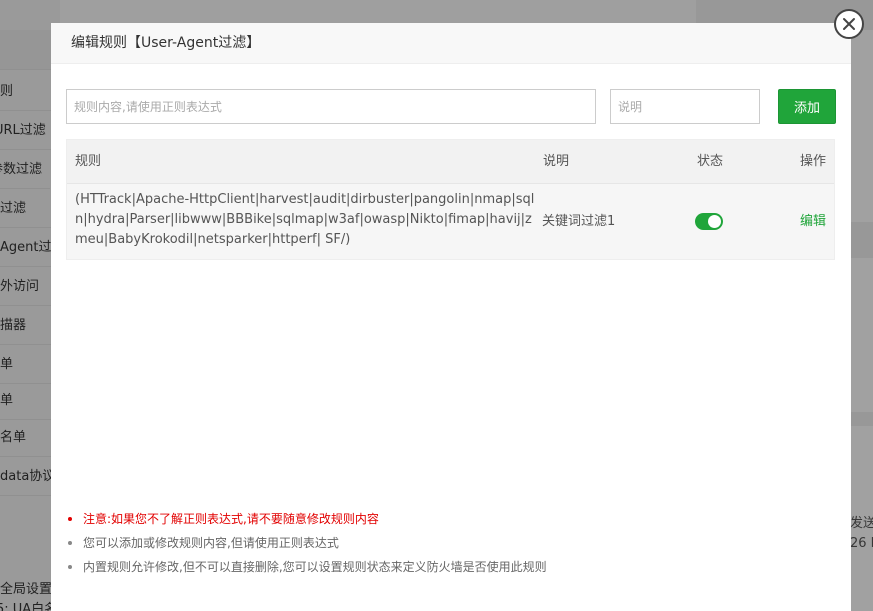  What do you see at coordinates (331, 106) in the screenshot?
I see `rule-content-input` at bounding box center [331, 106].